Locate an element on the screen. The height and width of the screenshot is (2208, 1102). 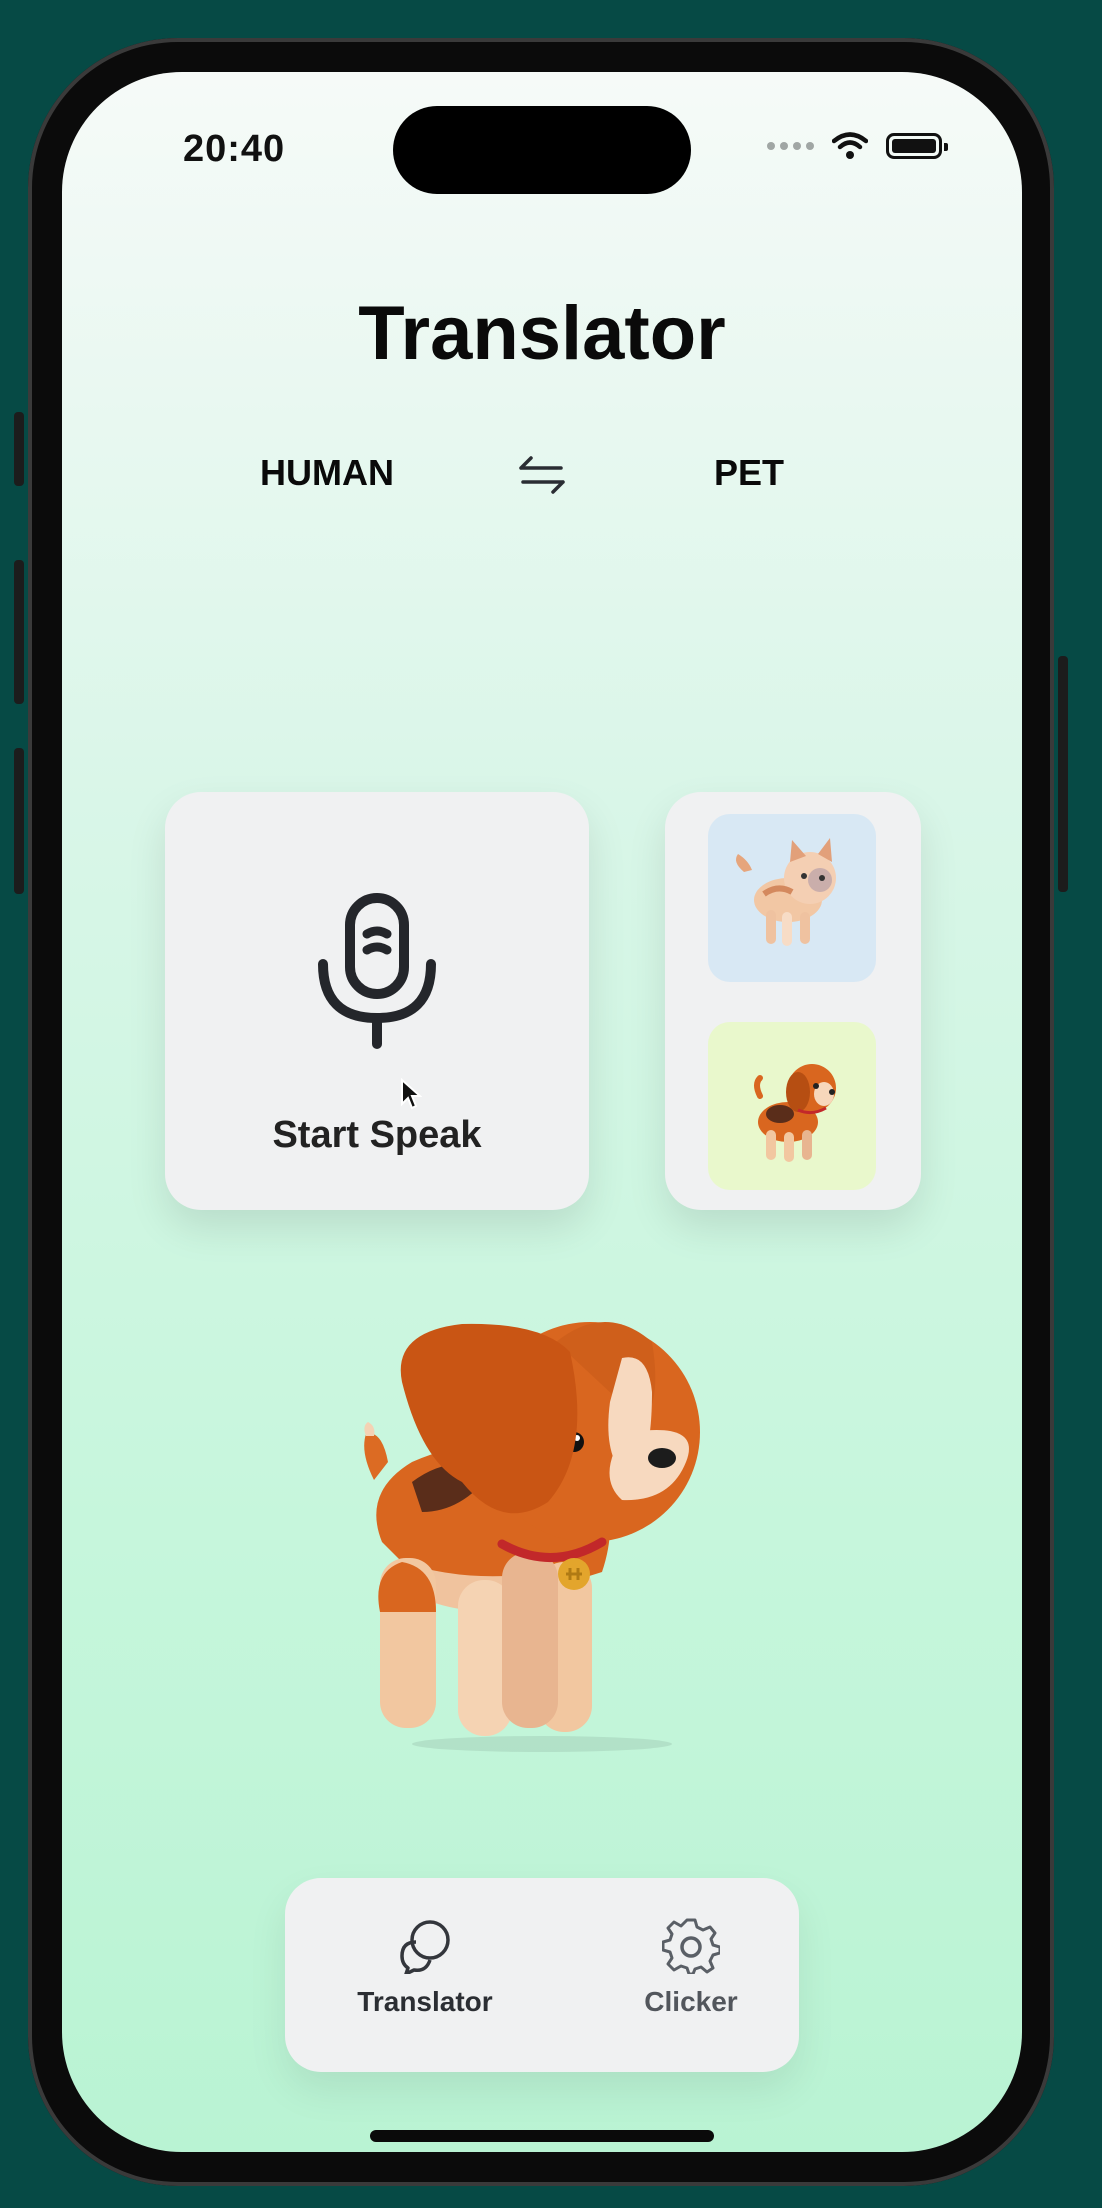
target-language: PET is located at coordinates (749, 473).